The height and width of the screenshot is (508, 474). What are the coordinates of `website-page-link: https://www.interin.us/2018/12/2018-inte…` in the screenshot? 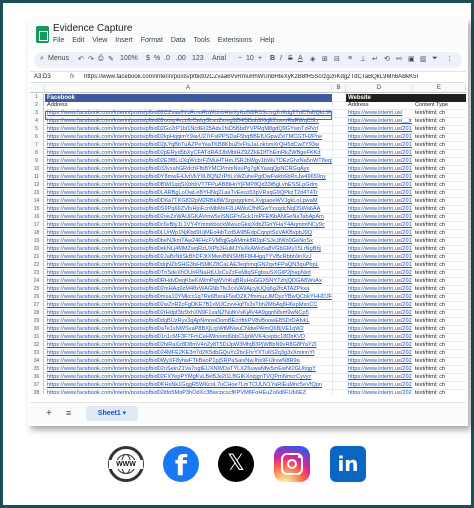 It's located at (379, 170).